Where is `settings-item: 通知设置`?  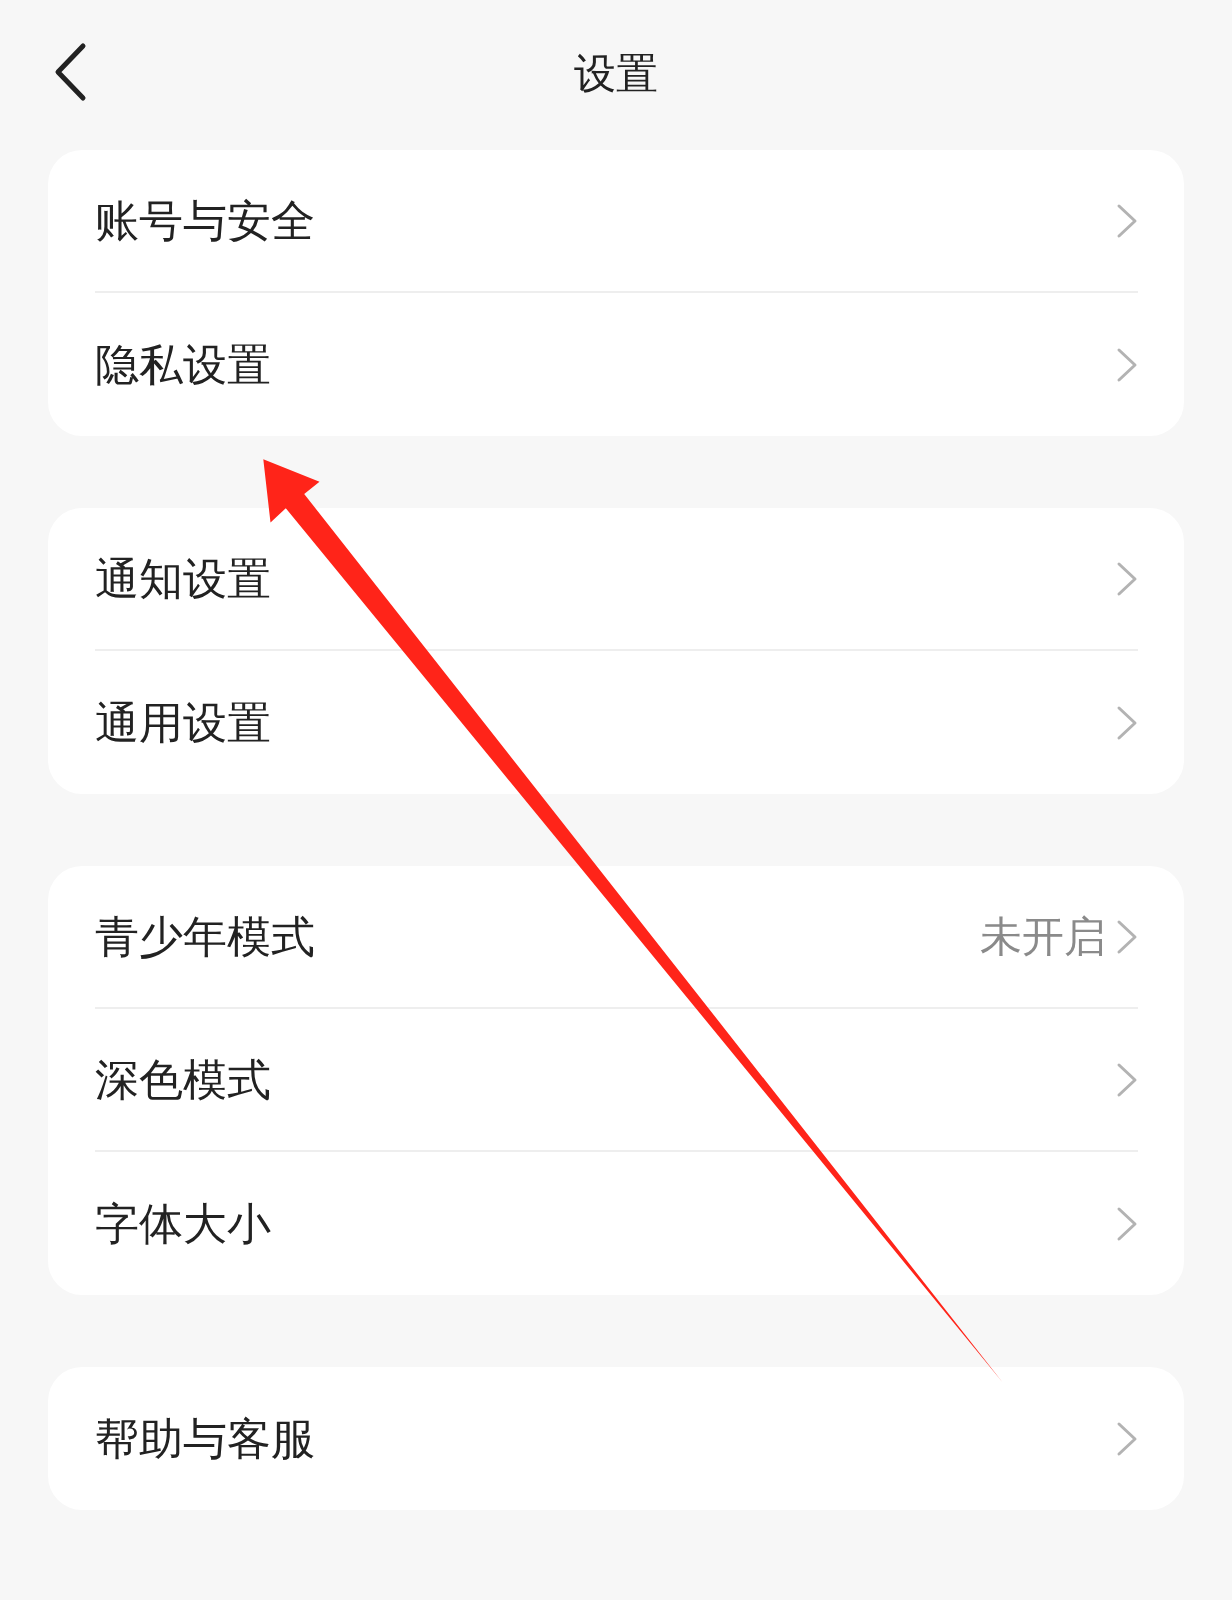 settings-item: 通知设置 is located at coordinates (183, 578).